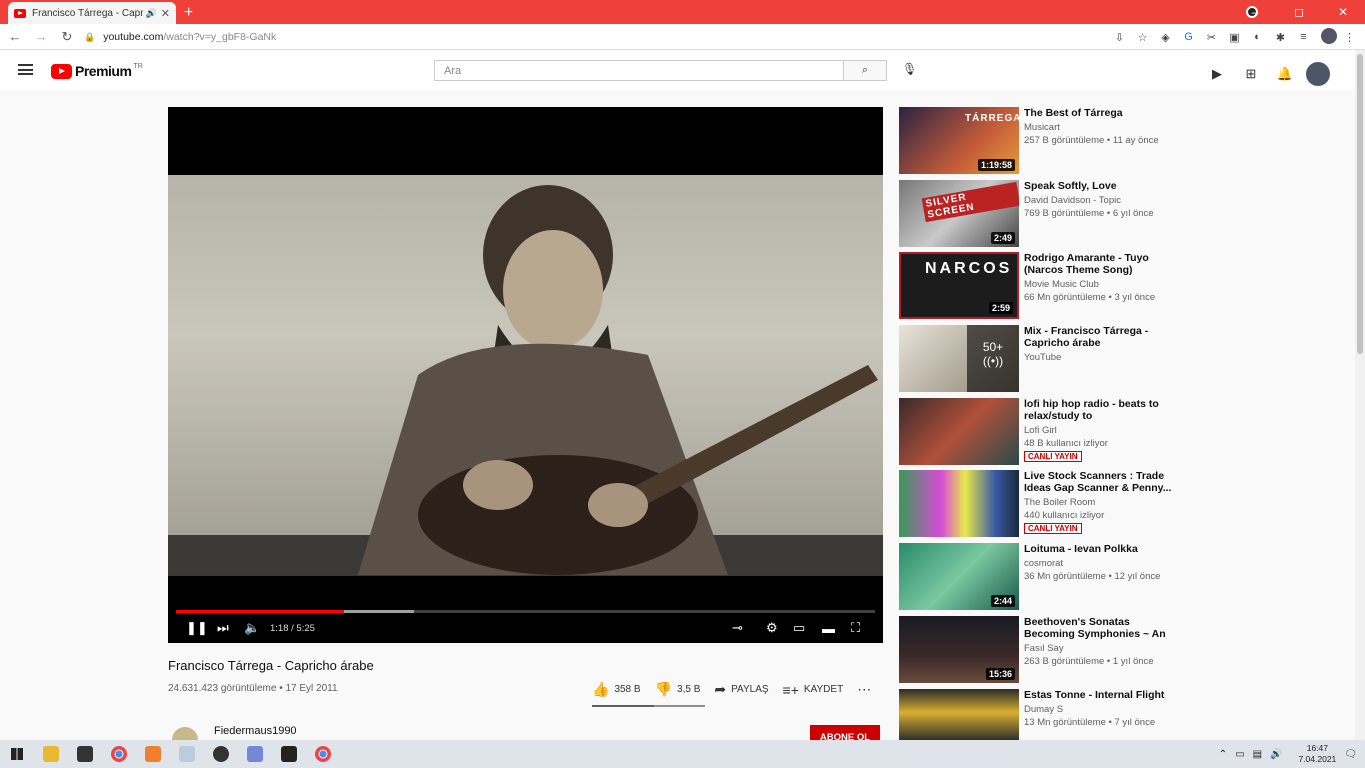  Describe the element at coordinates (1251, 74) in the screenshot. I see `apps-grid-icon: ⊞` at that location.